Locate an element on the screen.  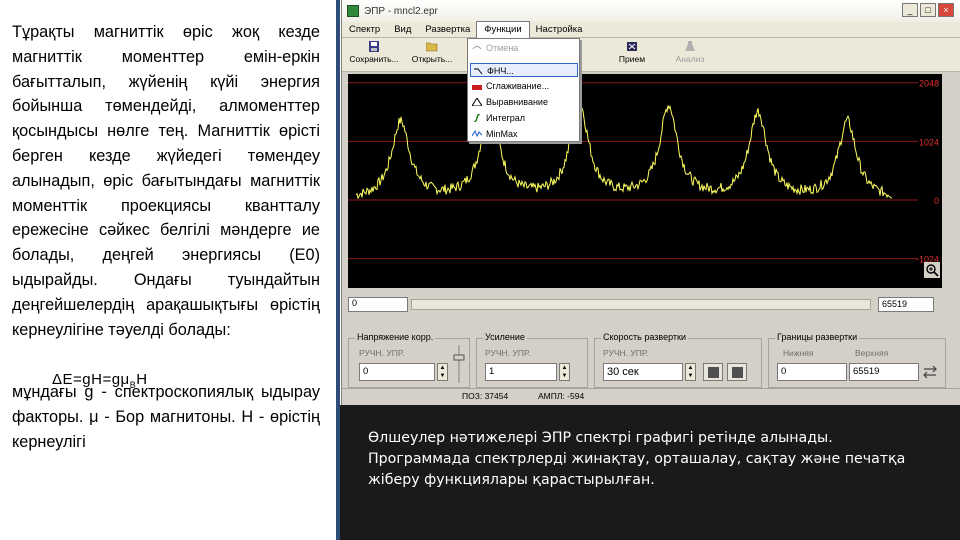
stop-button is located at coordinates (713, 372).